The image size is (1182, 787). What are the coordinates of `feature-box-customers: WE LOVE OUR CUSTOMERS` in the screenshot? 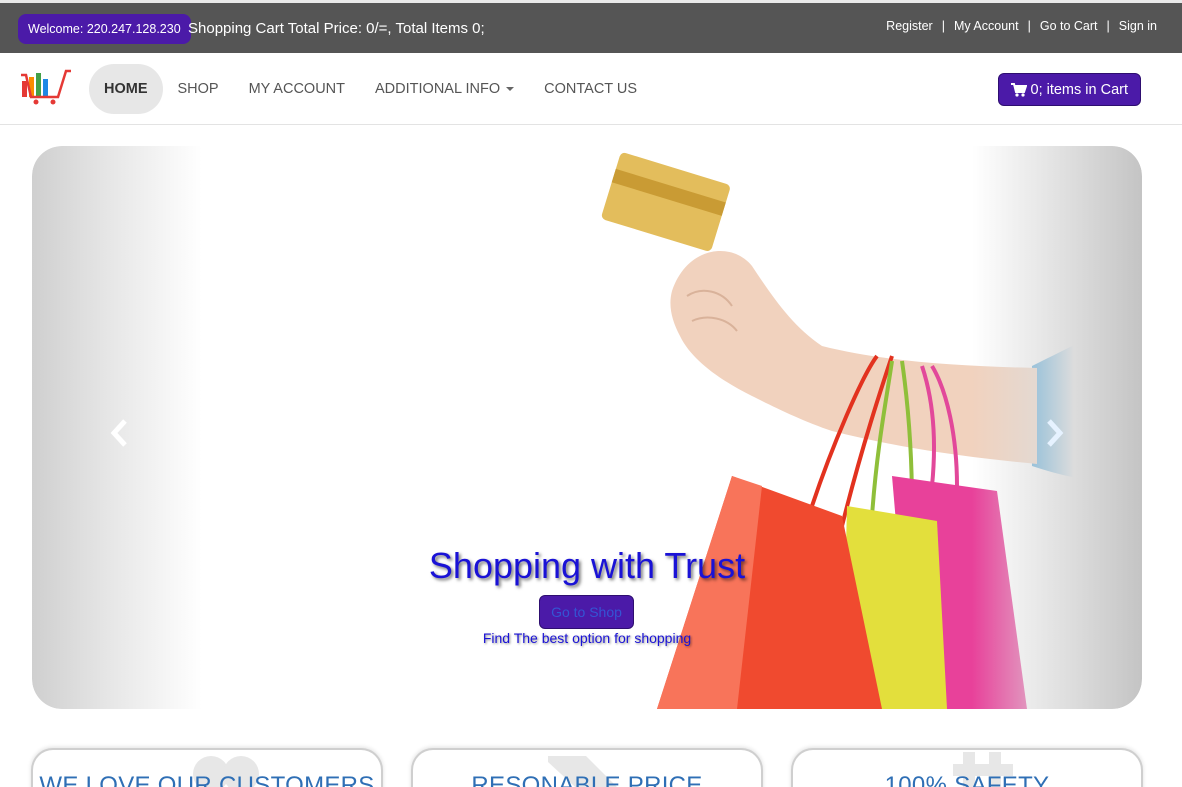 It's located at (207, 767).